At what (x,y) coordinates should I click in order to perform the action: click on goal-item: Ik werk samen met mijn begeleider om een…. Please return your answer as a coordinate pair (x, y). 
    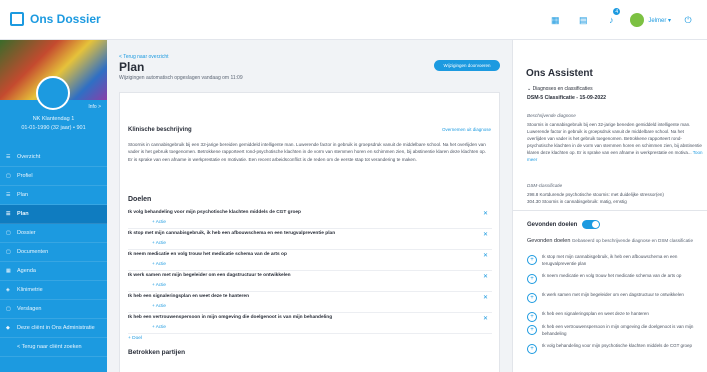
    Looking at the image, I should click on (310, 281).